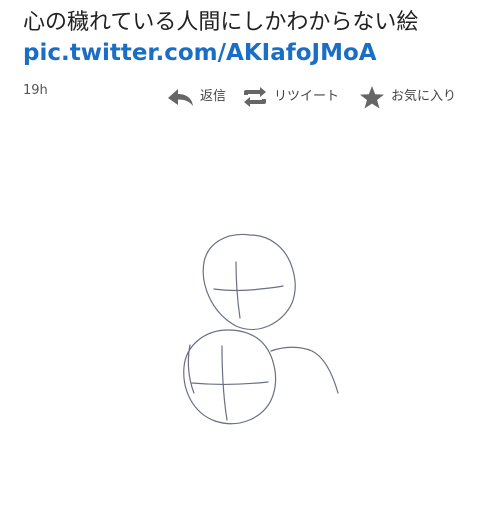 This screenshot has height=532, width=480. I want to click on reply-icon, so click(181, 97).